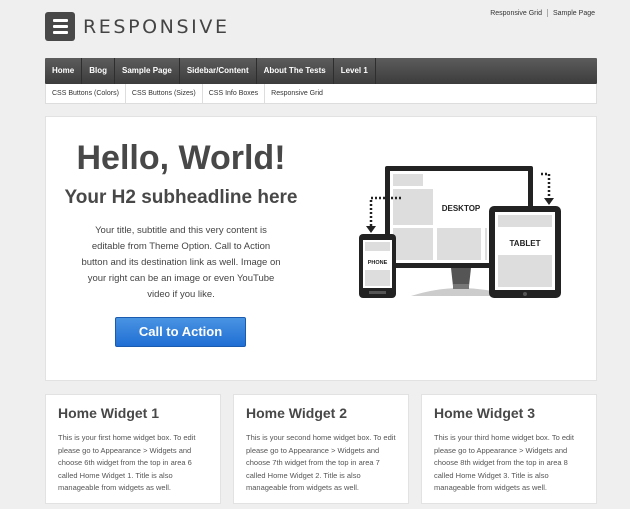 The width and height of the screenshot is (630, 509). What do you see at coordinates (574, 13) in the screenshot?
I see `top-link-sample-page: Sample Page` at bounding box center [574, 13].